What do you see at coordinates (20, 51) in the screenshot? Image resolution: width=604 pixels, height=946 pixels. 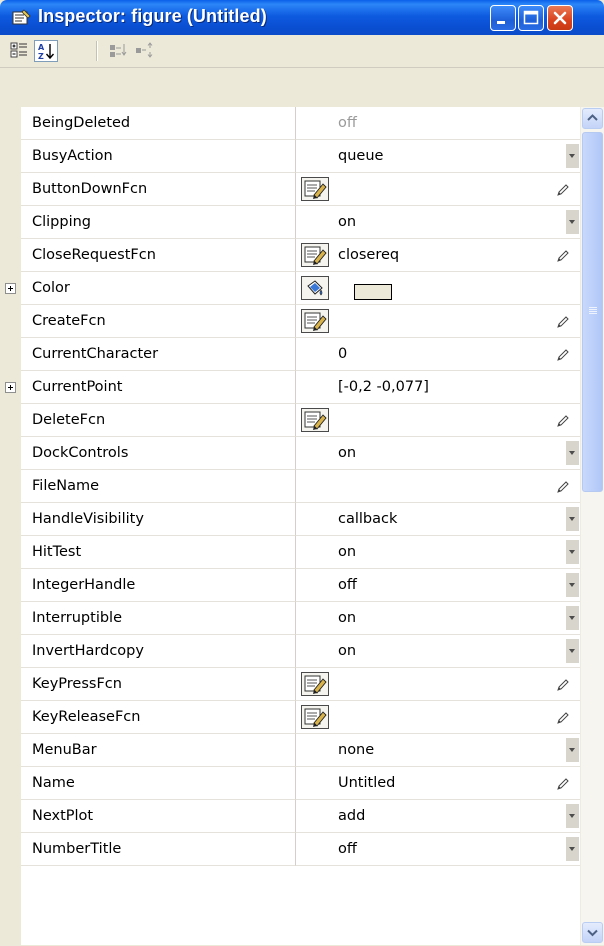 I see `categorized-view-button` at bounding box center [20, 51].